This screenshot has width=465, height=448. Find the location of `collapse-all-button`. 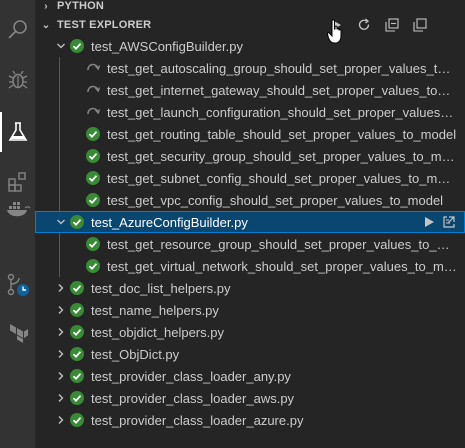

collapse-all-button is located at coordinates (392, 25).